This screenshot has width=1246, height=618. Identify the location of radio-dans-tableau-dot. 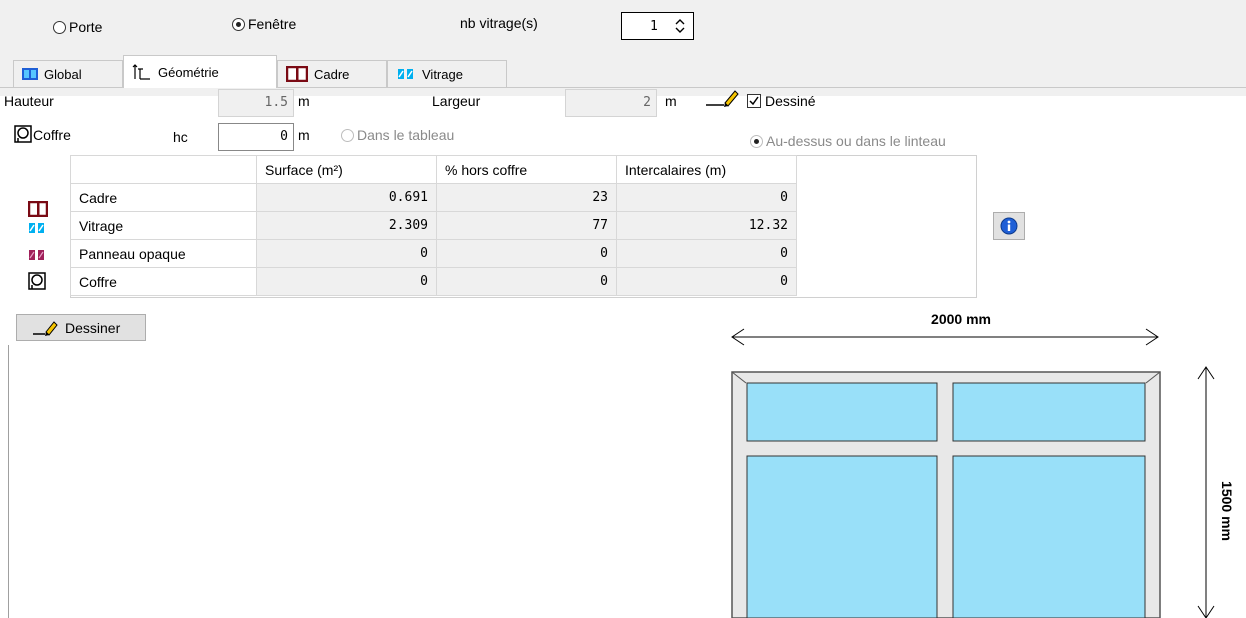
(347, 135).